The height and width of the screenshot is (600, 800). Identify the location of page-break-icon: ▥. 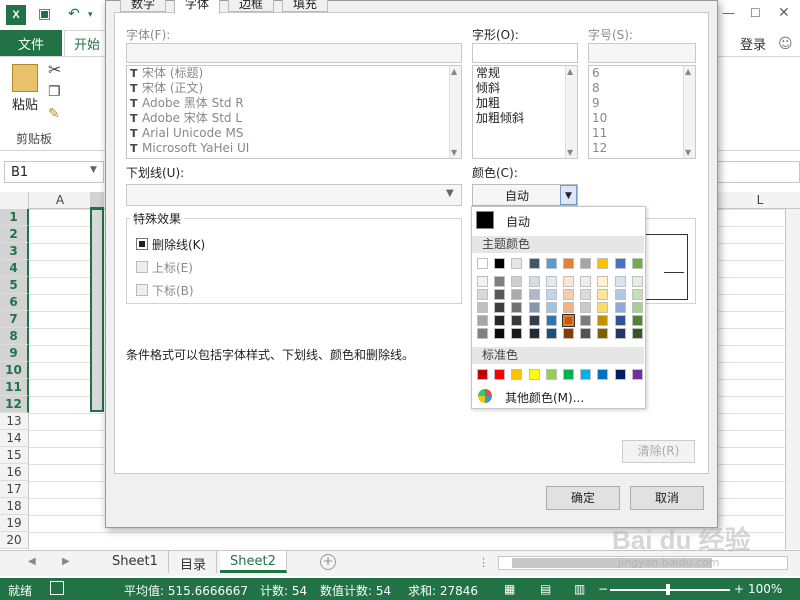
(579, 589).